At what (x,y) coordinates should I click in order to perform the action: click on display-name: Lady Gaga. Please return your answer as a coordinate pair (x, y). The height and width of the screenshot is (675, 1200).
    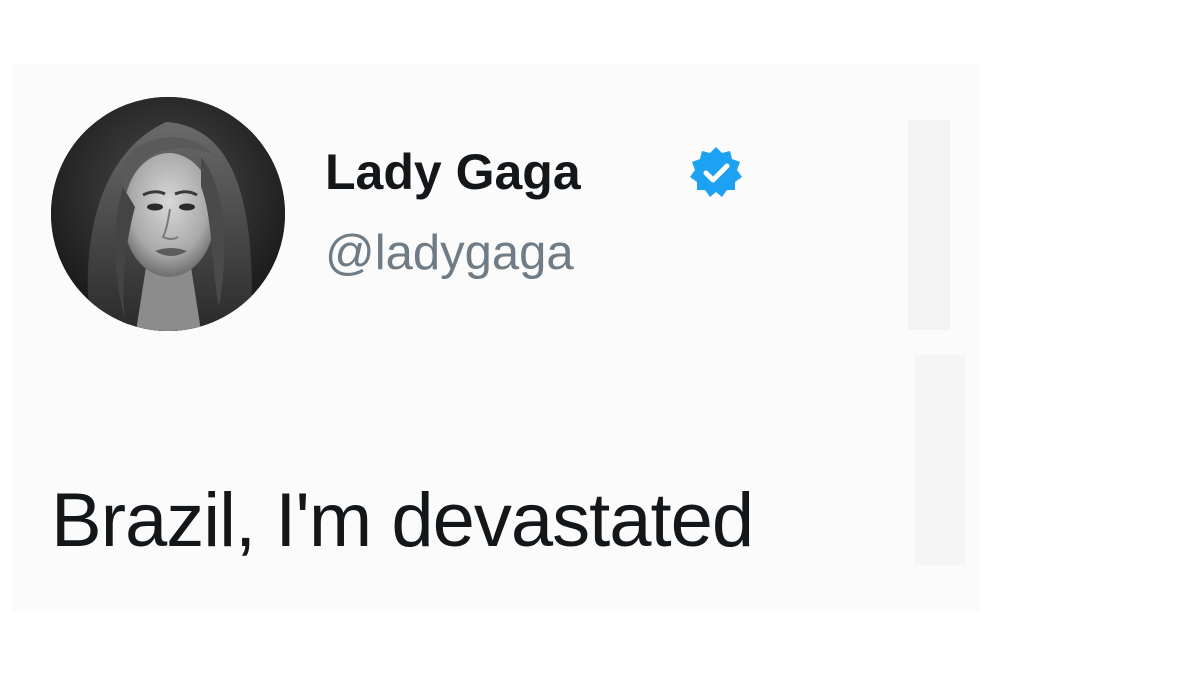
    Looking at the image, I should click on (453, 172).